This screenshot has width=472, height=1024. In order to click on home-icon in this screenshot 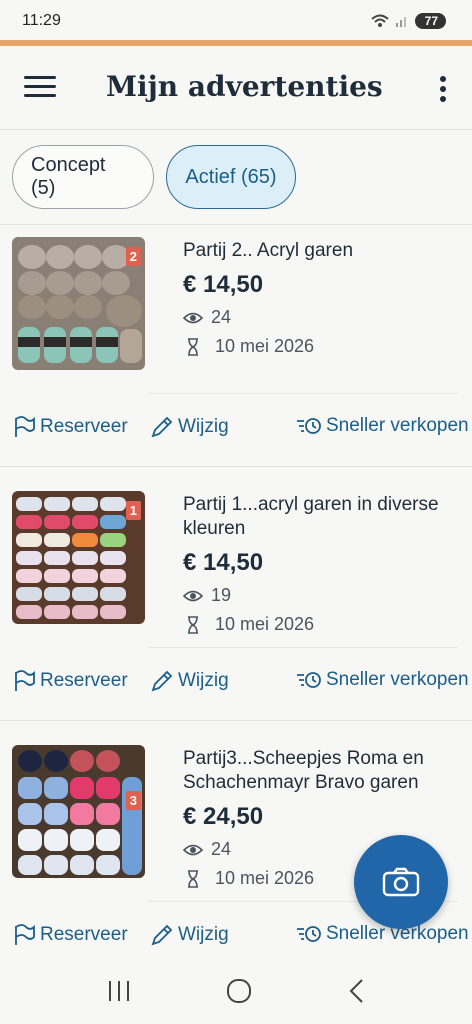, I will do `click(239, 991)`.